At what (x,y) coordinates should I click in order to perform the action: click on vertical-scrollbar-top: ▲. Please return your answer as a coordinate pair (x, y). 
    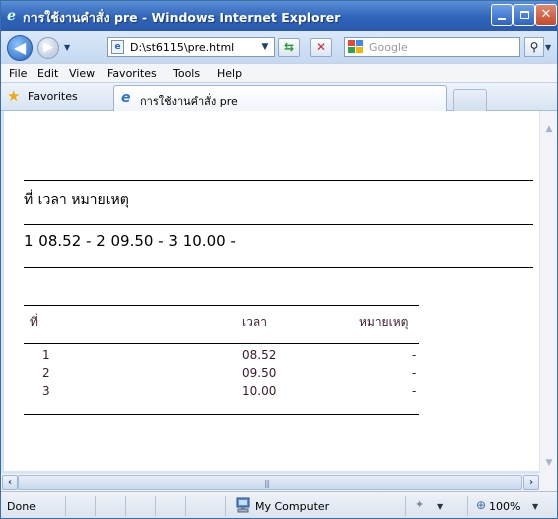
    Looking at the image, I should click on (548, 126).